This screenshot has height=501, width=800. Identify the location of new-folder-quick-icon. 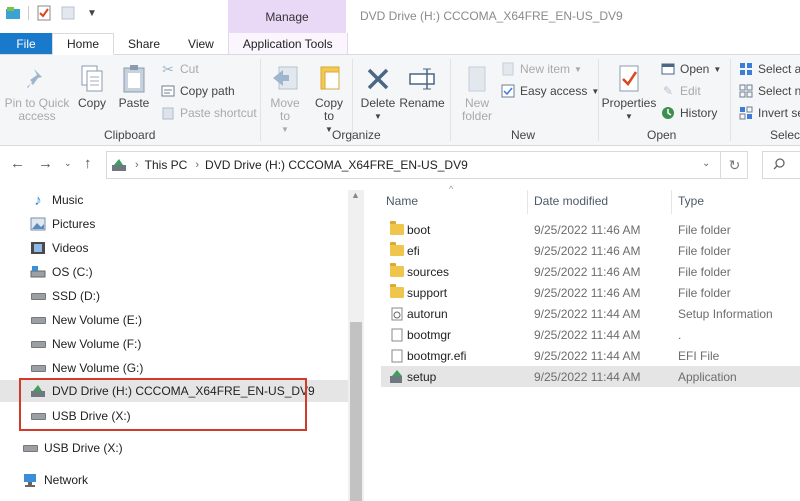
(68, 13).